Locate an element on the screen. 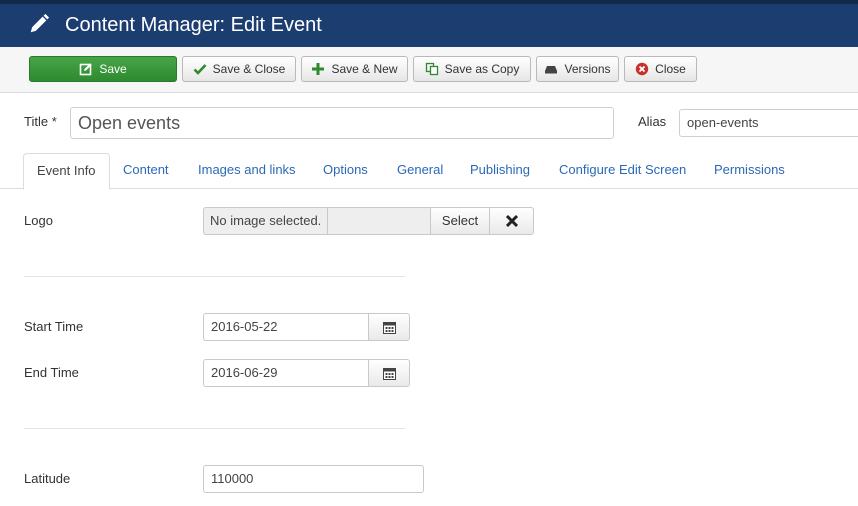 The image size is (858, 506). latitude-label: Latitude is located at coordinates (47, 478).